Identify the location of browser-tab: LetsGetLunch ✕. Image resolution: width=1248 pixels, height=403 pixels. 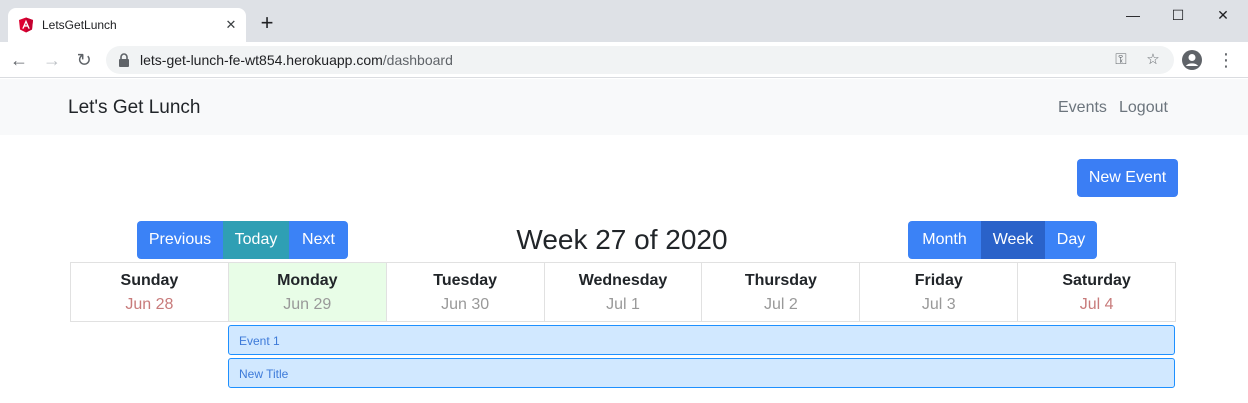
(127, 25).